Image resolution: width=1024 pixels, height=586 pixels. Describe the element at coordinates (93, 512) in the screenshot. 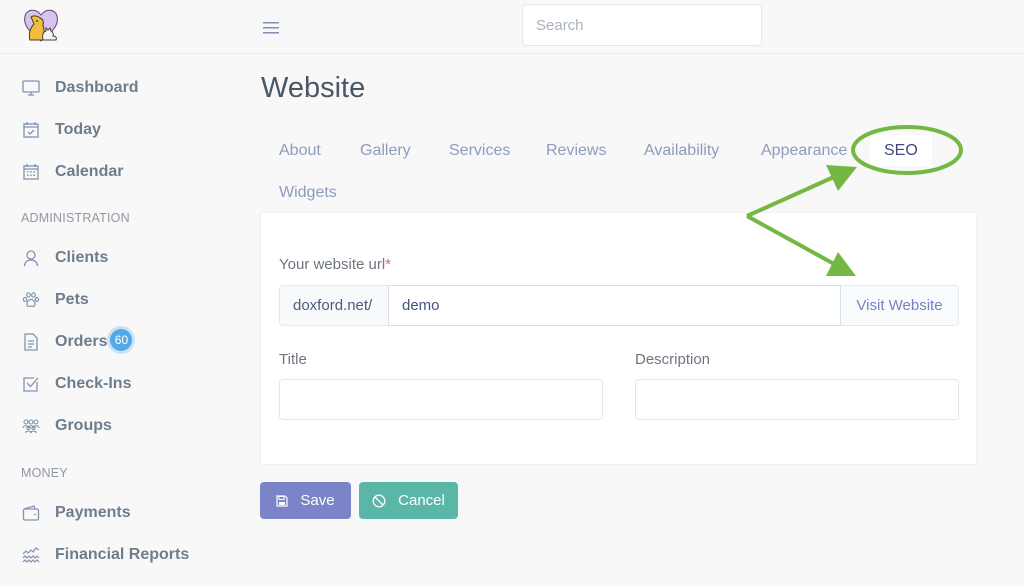

I see `sidebar-item-label: Payments` at that location.